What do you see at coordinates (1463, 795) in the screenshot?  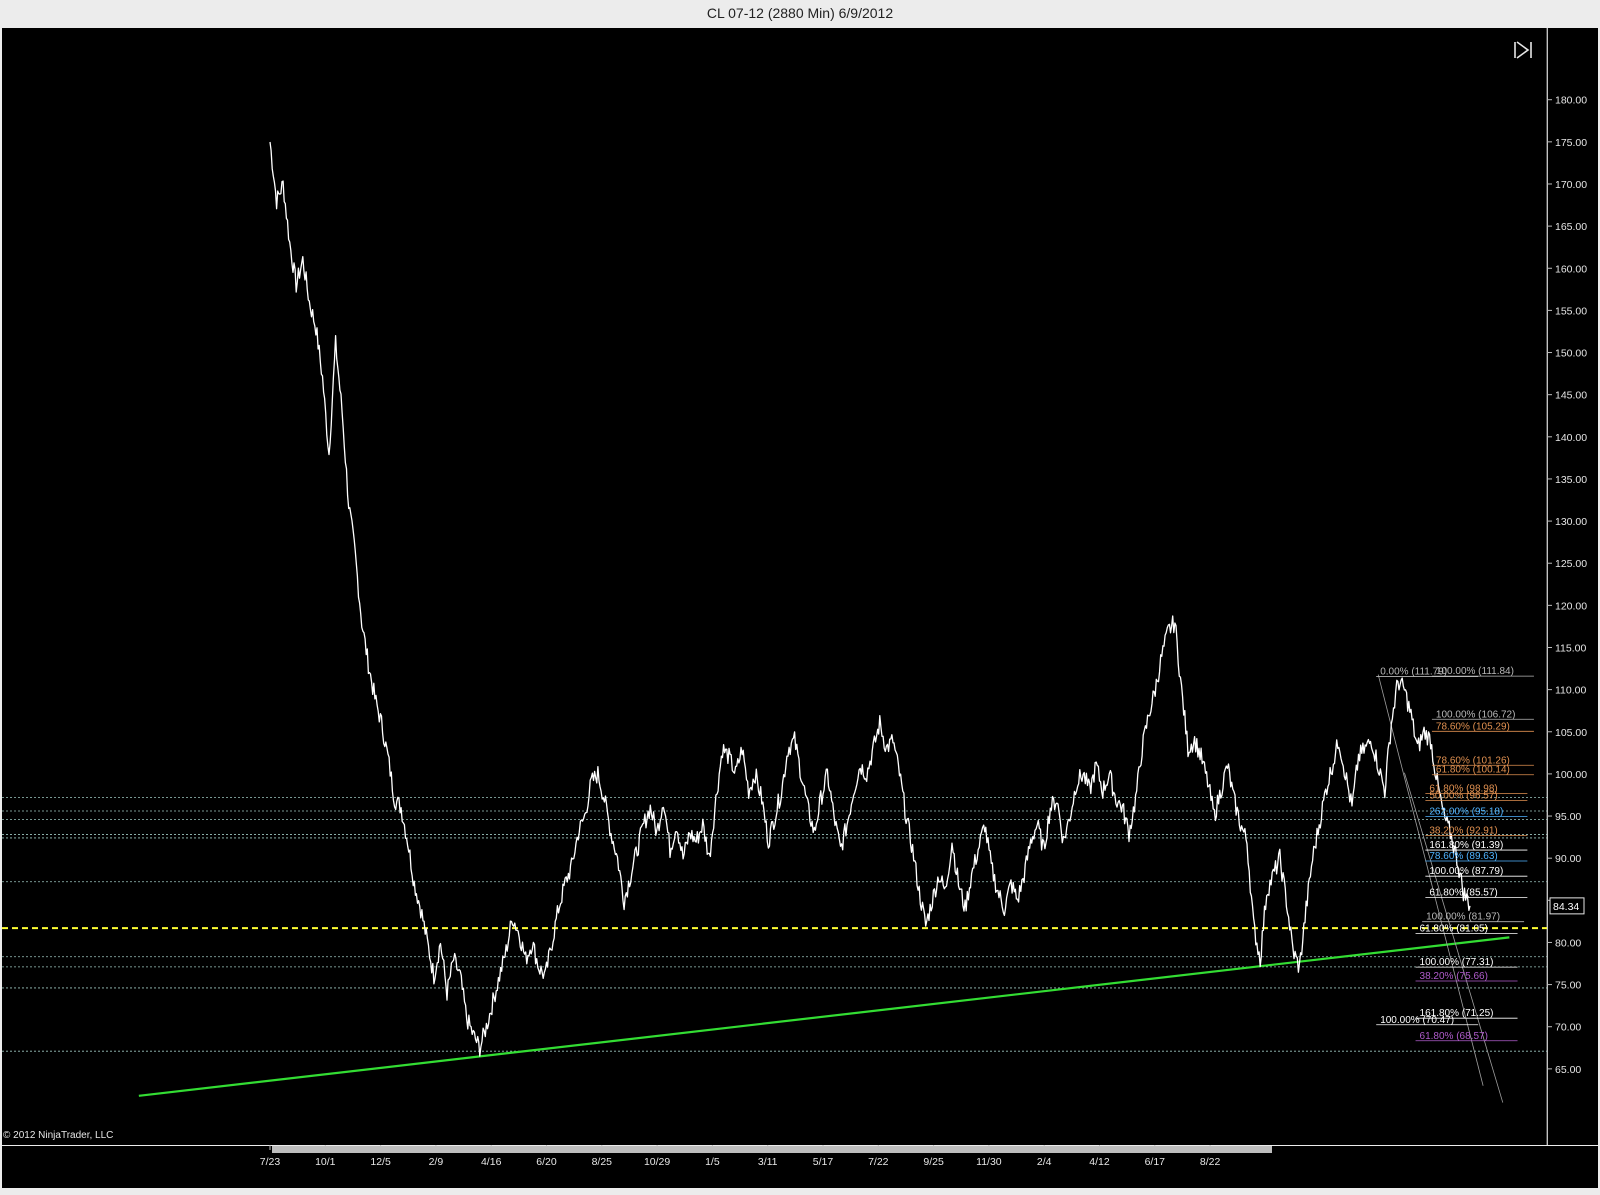 I see `fib-level-label: 50.00% (96.57)` at bounding box center [1463, 795].